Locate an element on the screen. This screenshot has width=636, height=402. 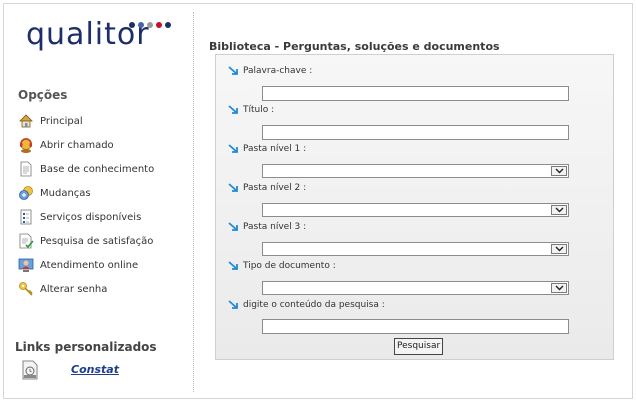
menu-item-base-de-conhecimento: Base de conhecimento is located at coordinates (86, 169).